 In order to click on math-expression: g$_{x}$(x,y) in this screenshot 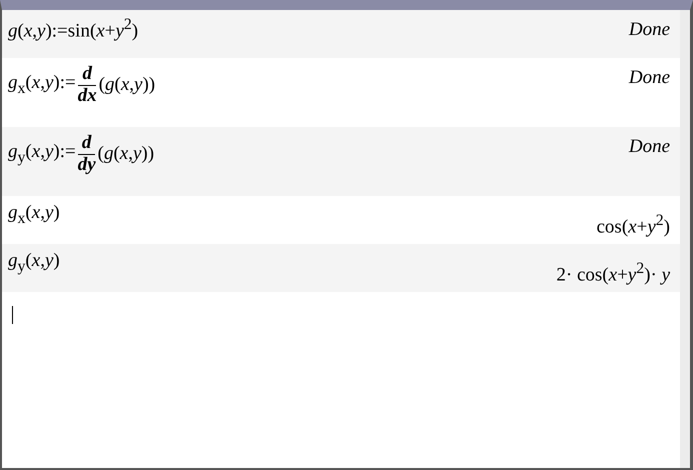, I will do `click(34, 215)`.